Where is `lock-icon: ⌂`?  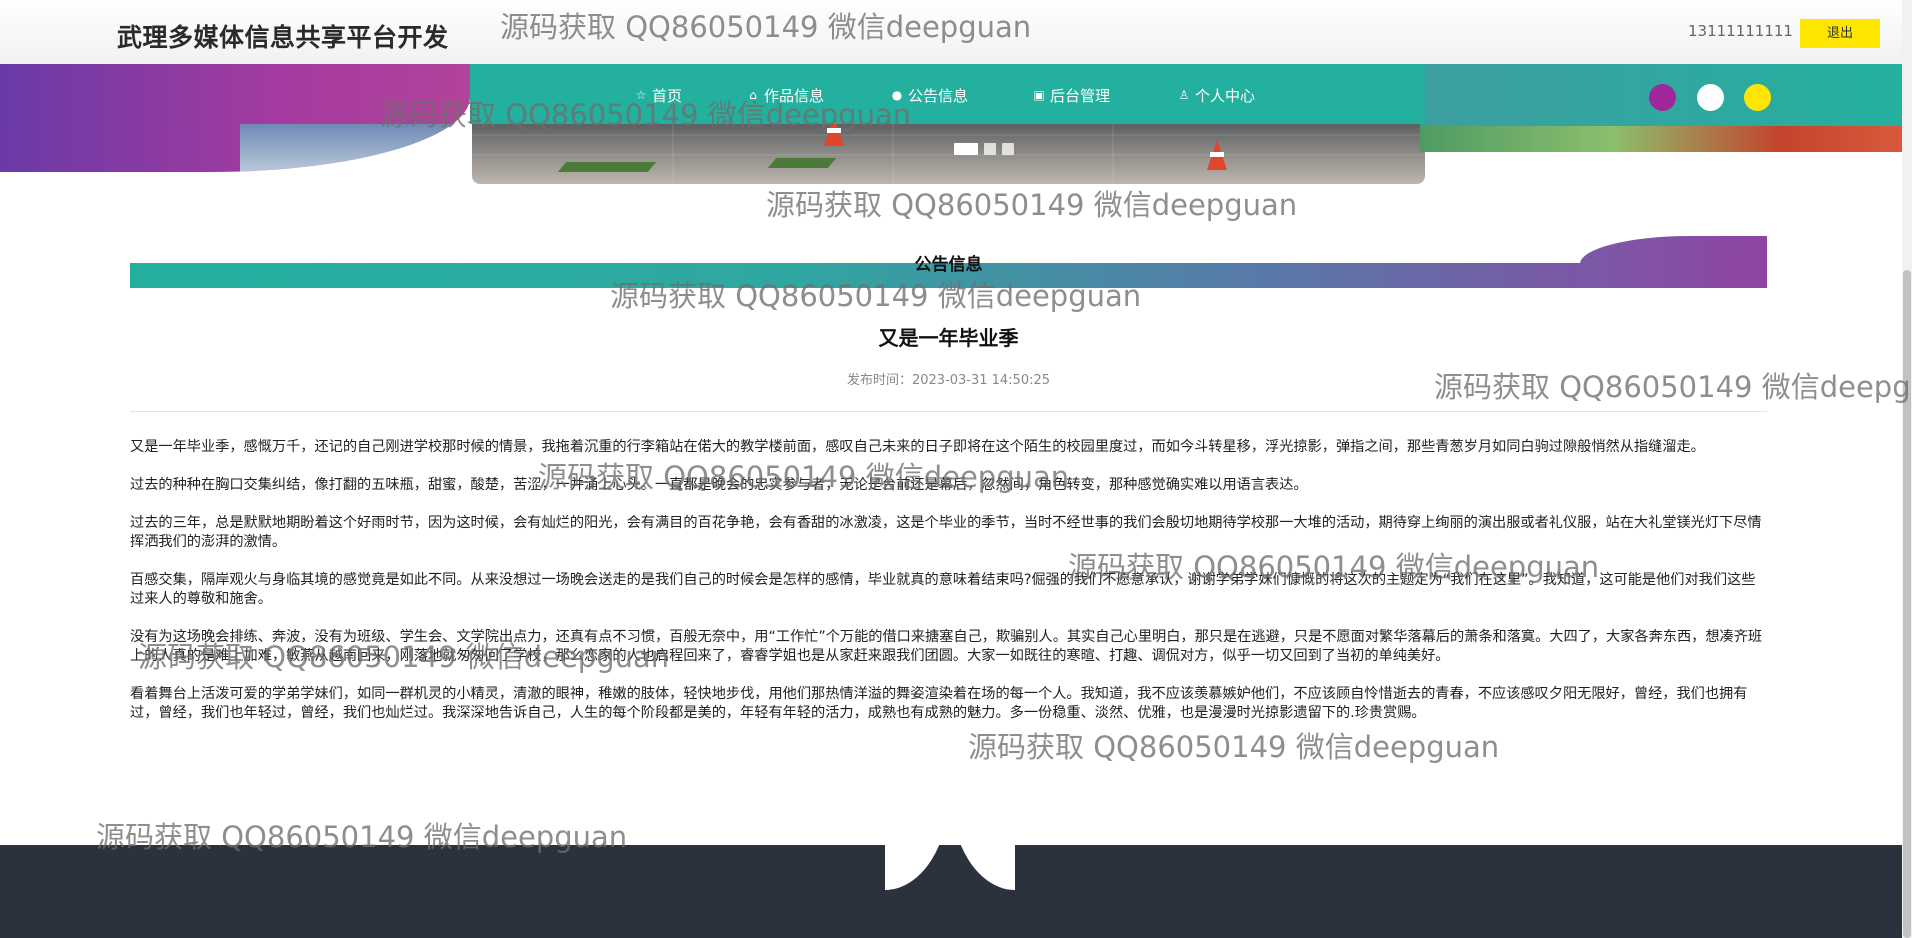 lock-icon: ⌂ is located at coordinates (753, 95).